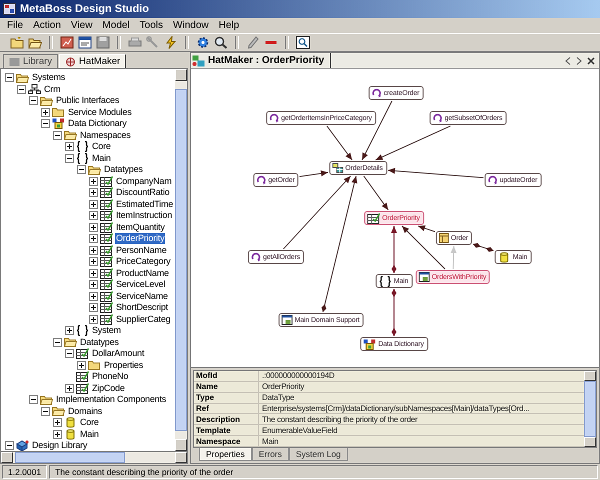  What do you see at coordinates (191, 25) in the screenshot?
I see `menu-item: Window` at bounding box center [191, 25].